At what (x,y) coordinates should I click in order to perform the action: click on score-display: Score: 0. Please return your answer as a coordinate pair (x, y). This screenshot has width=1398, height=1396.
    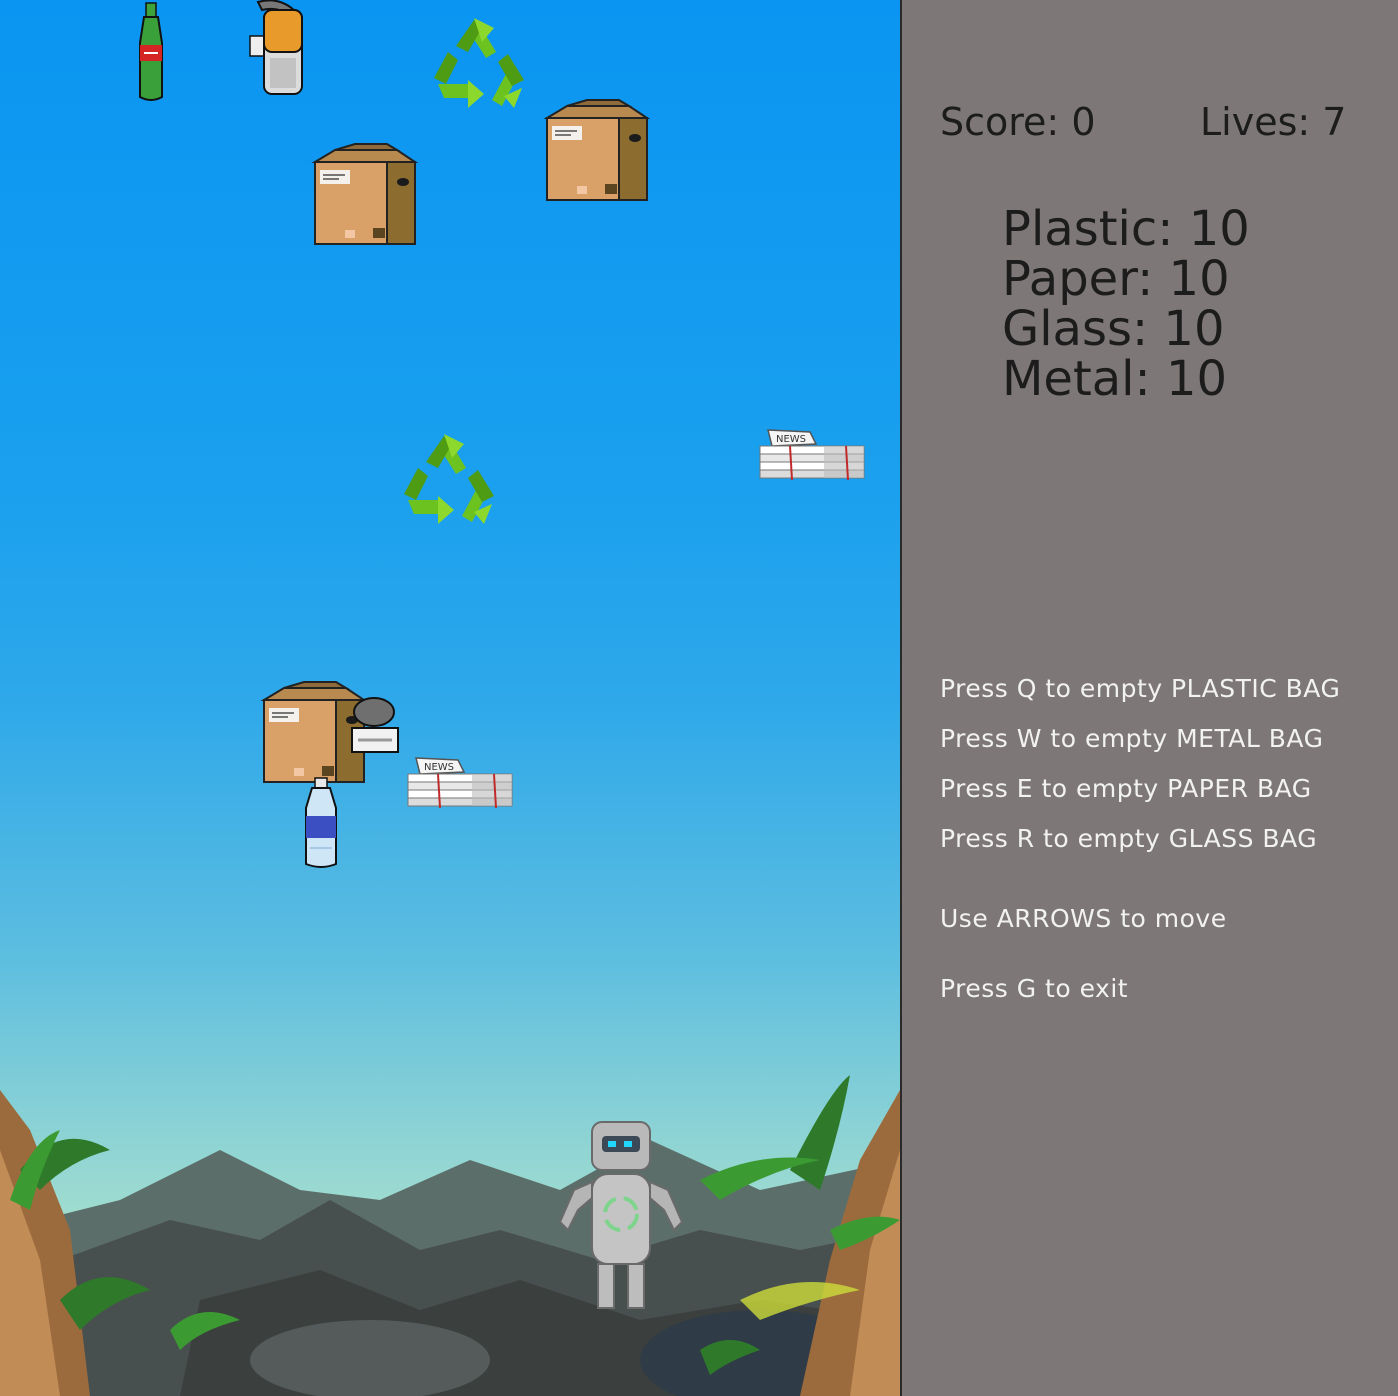
    Looking at the image, I should click on (1018, 122).